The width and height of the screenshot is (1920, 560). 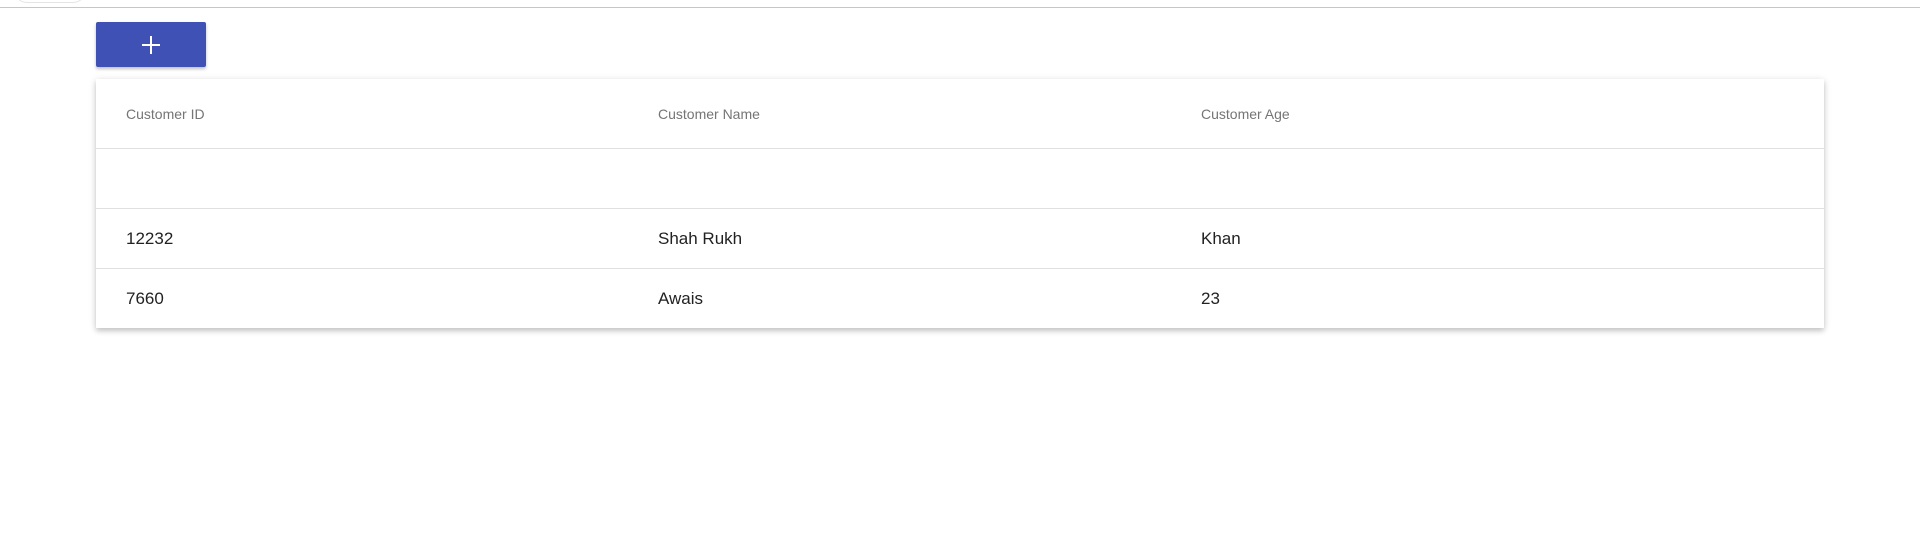 What do you see at coordinates (929, 238) in the screenshot?
I see `cell-customer-name: Shah Rukh` at bounding box center [929, 238].